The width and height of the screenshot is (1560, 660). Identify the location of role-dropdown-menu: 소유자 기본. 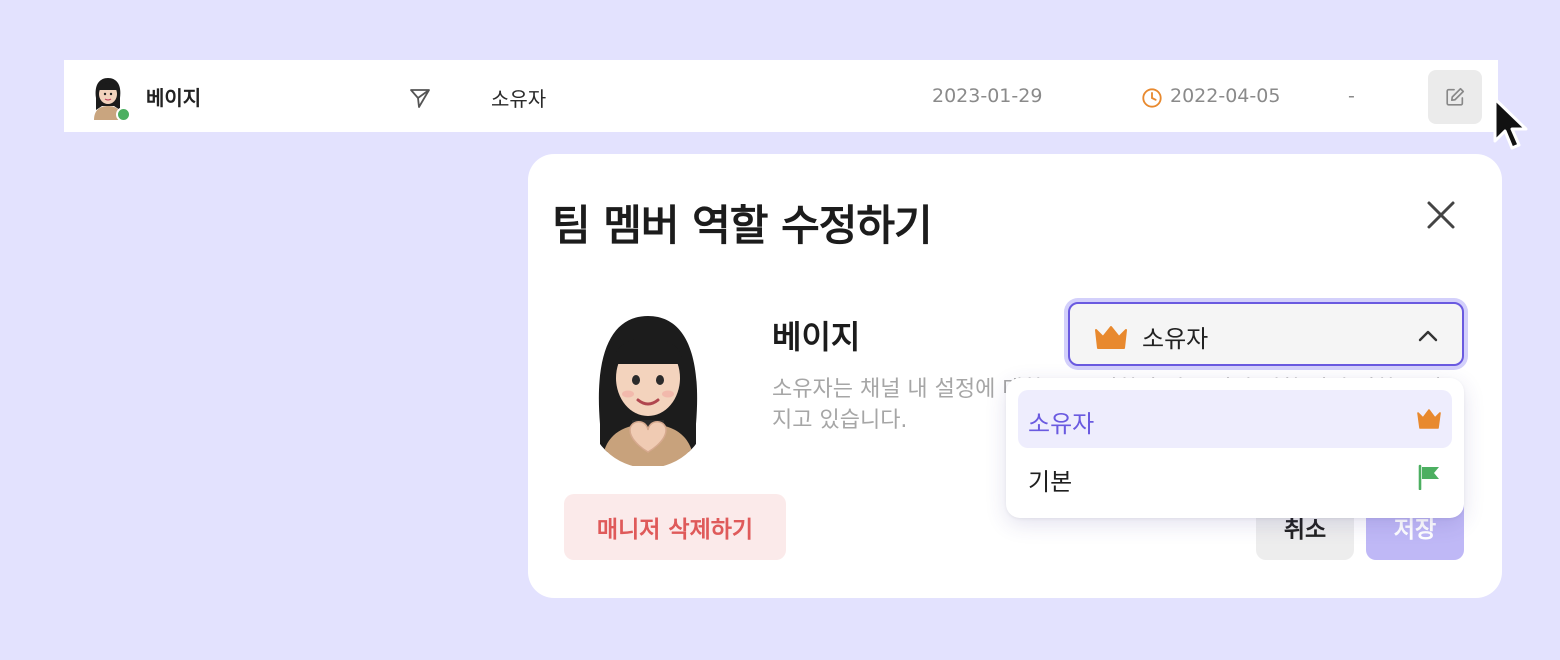
(1235, 448).